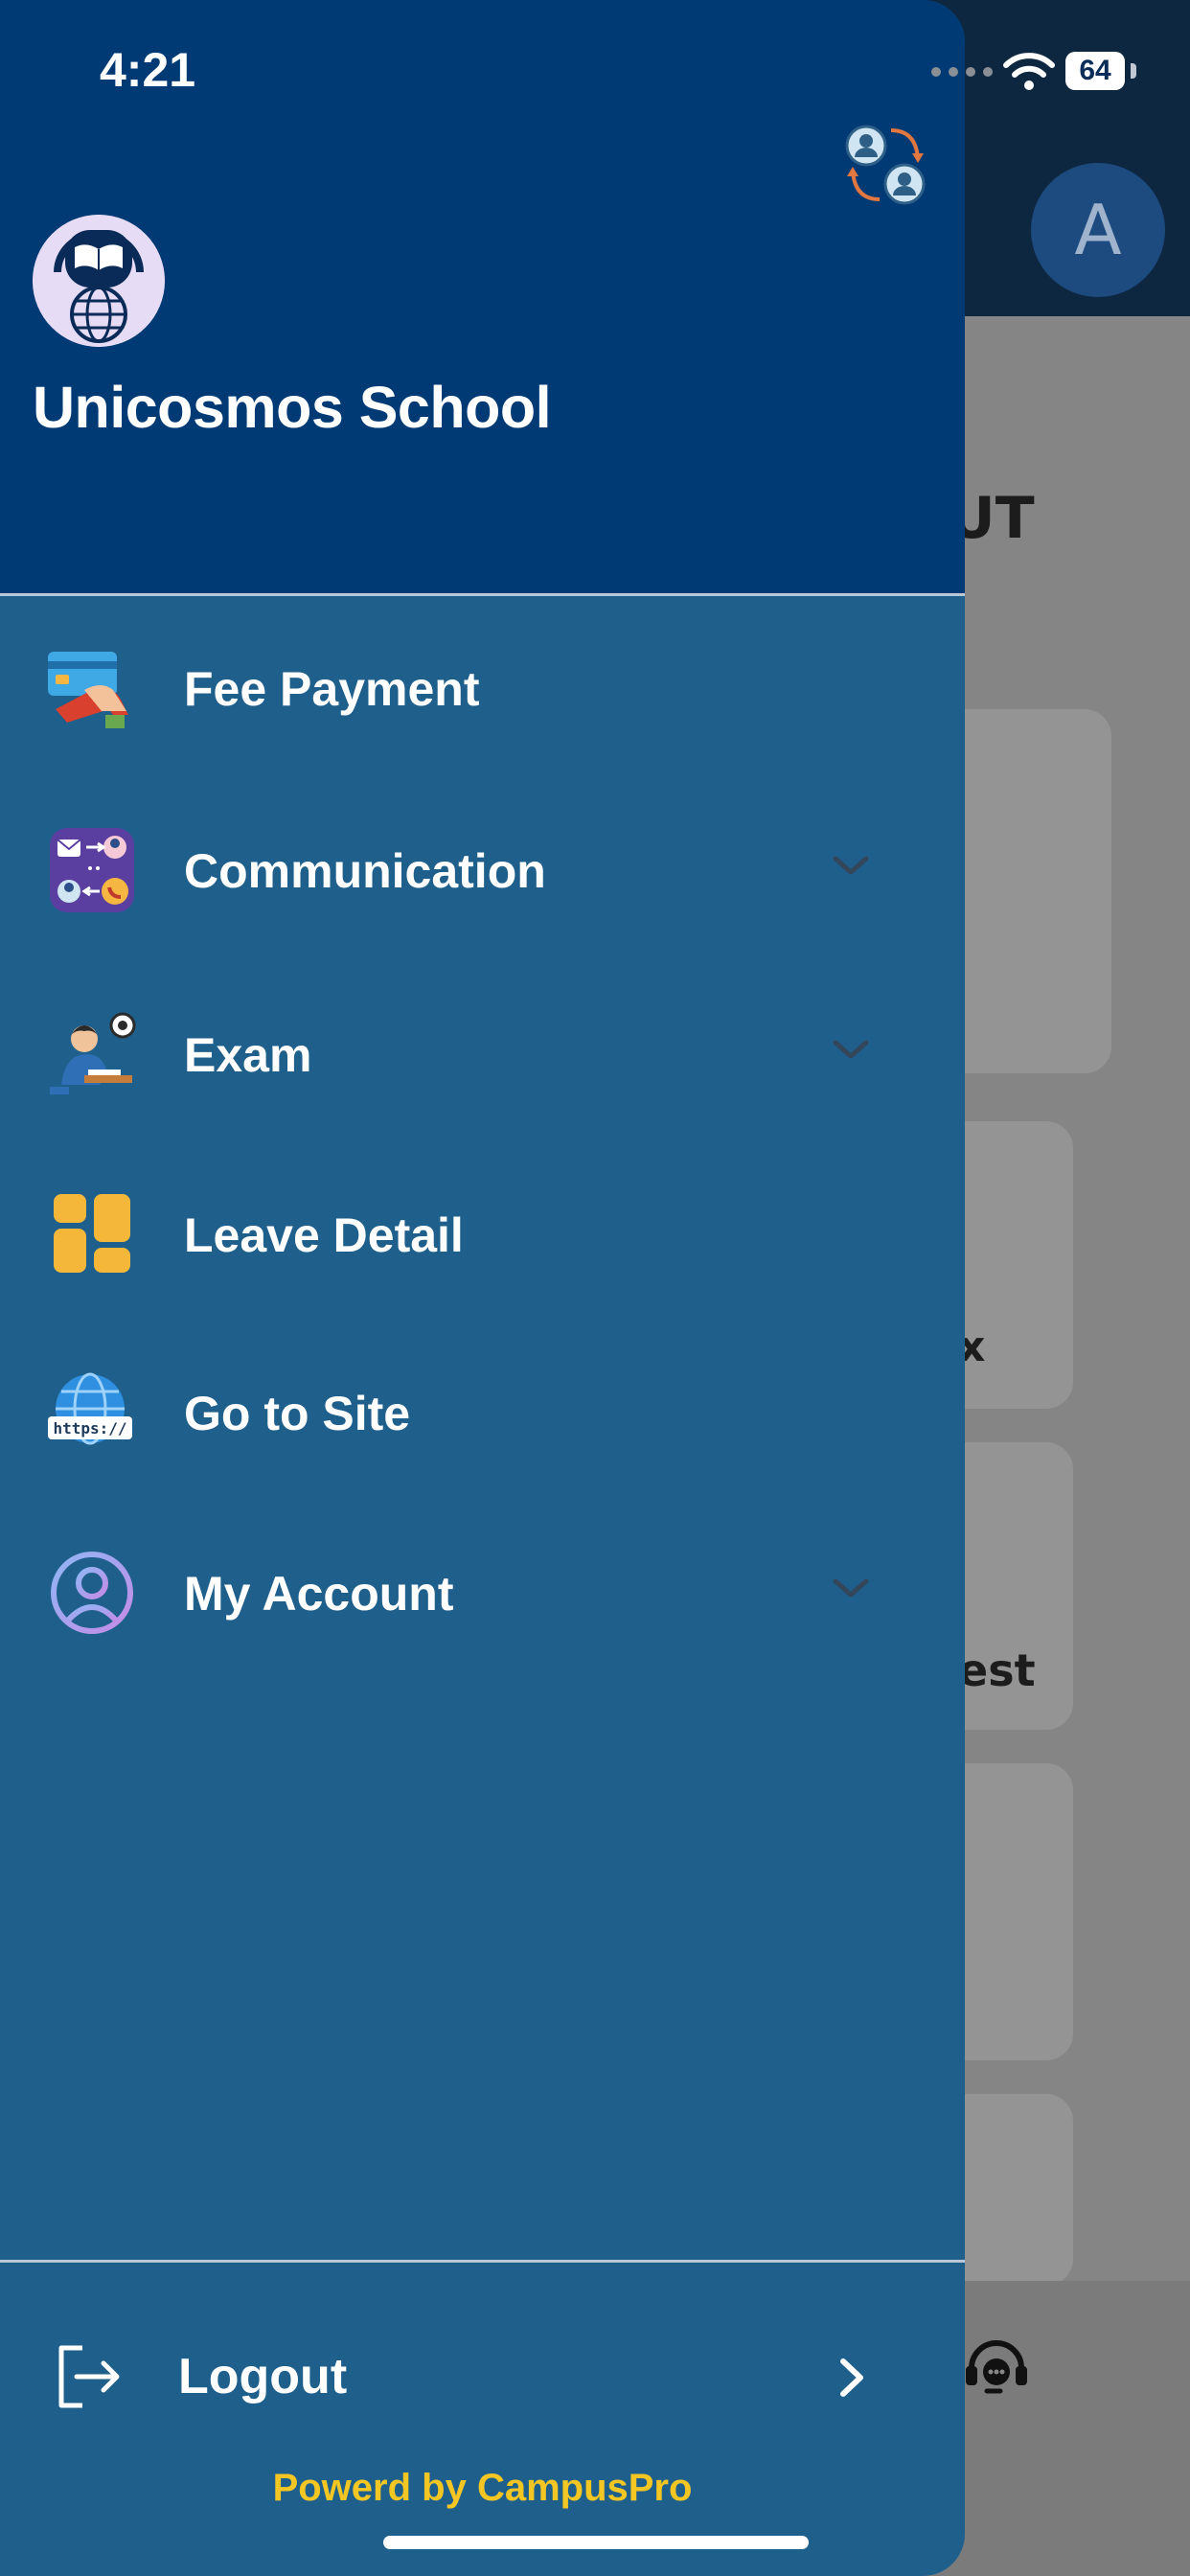 The height and width of the screenshot is (2576, 1190). Describe the element at coordinates (483, 1051) in the screenshot. I see `menu-item-exam: Exam` at that location.